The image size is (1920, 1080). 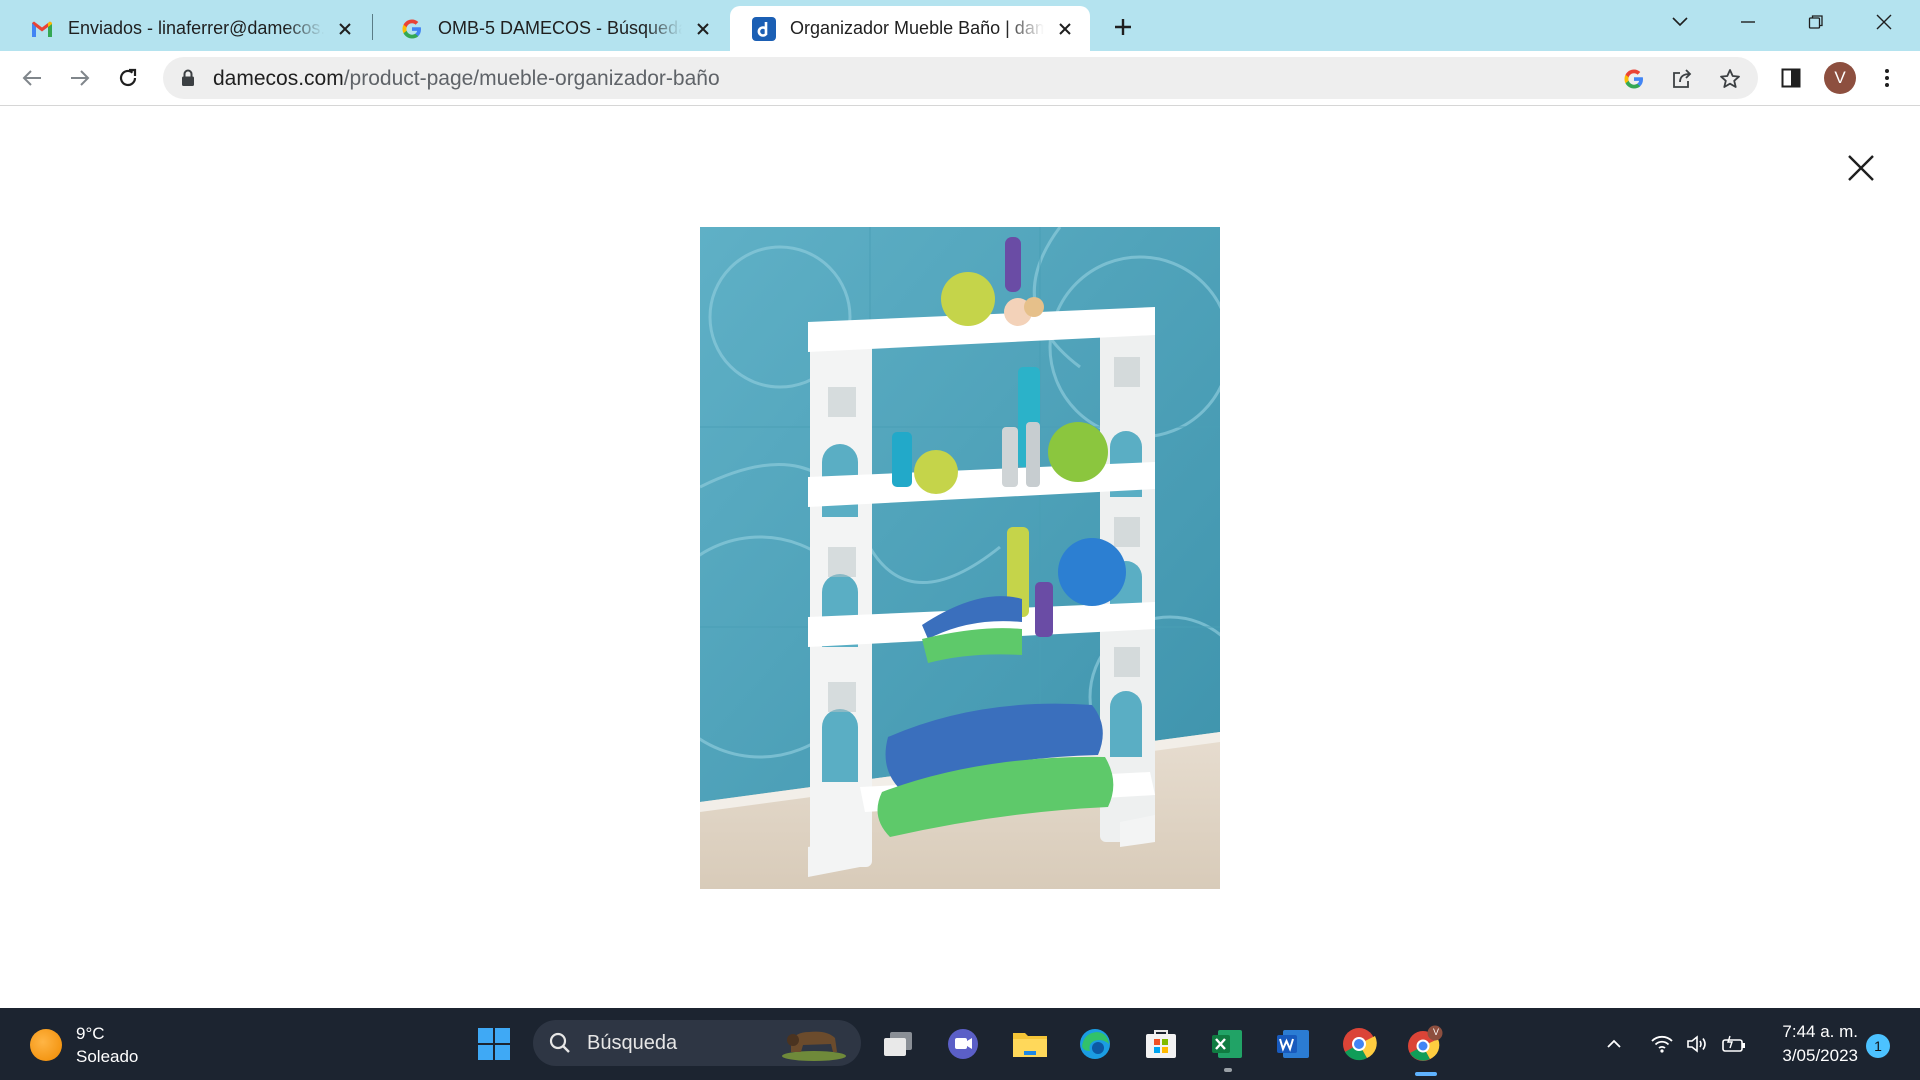 What do you see at coordinates (1614, 1044) in the screenshot?
I see `chevron-up-icon` at bounding box center [1614, 1044].